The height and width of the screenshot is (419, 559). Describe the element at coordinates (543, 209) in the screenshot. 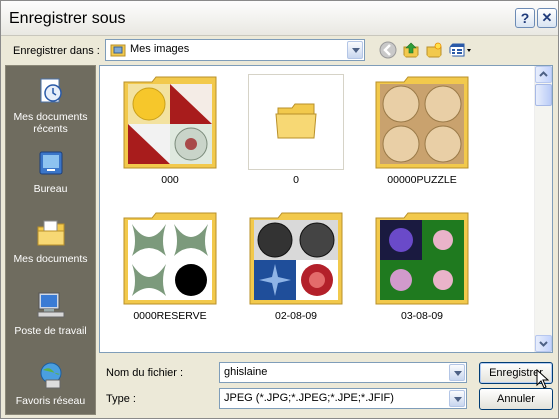

I see `vertical-scrollbar` at that location.